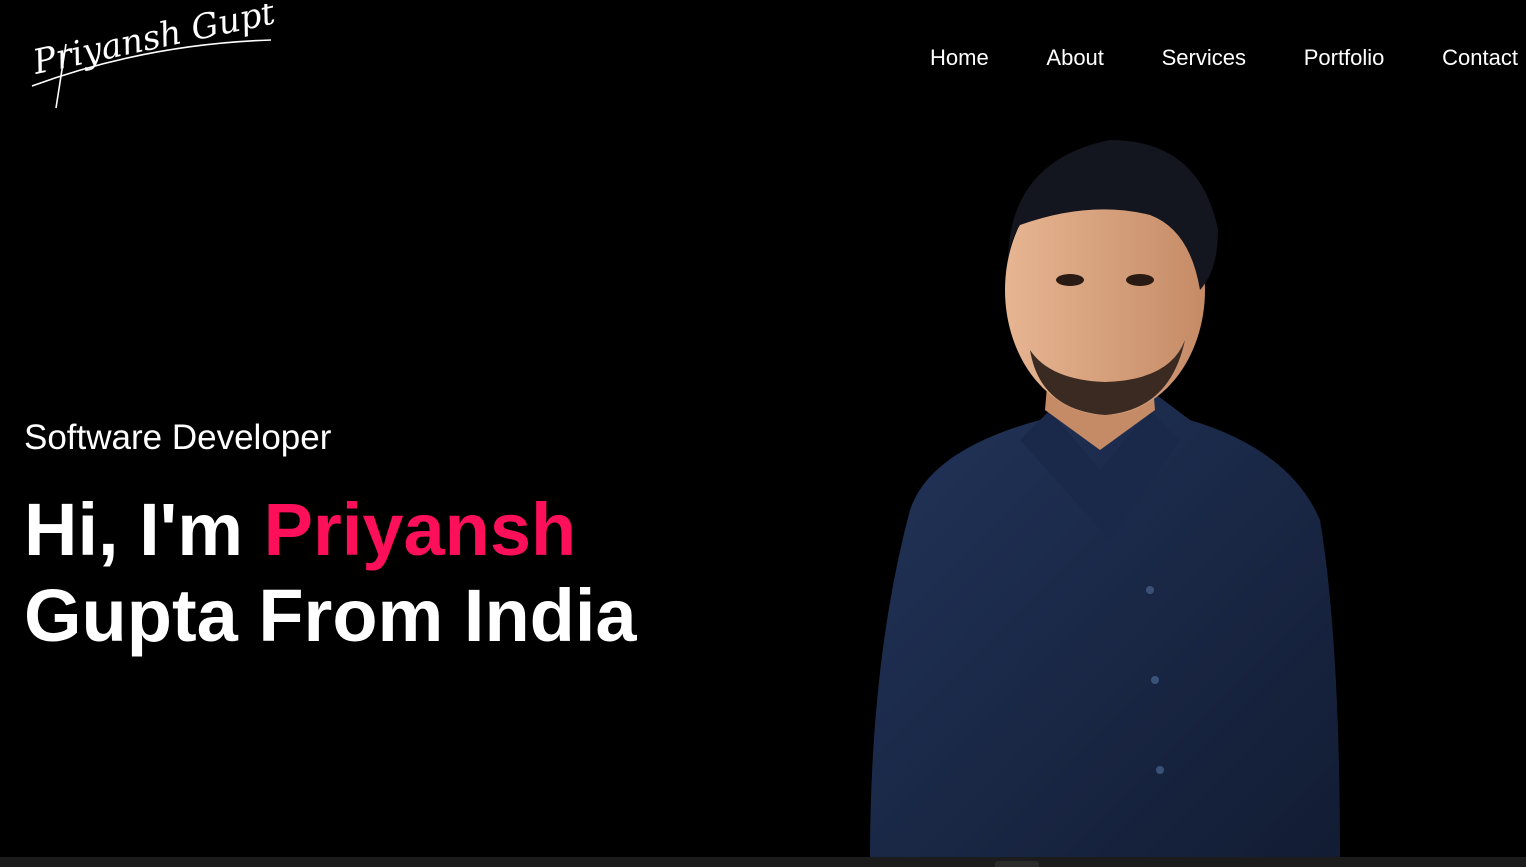  I want to click on main-nav: Home About Services Portfolio Contact, so click(1224, 58).